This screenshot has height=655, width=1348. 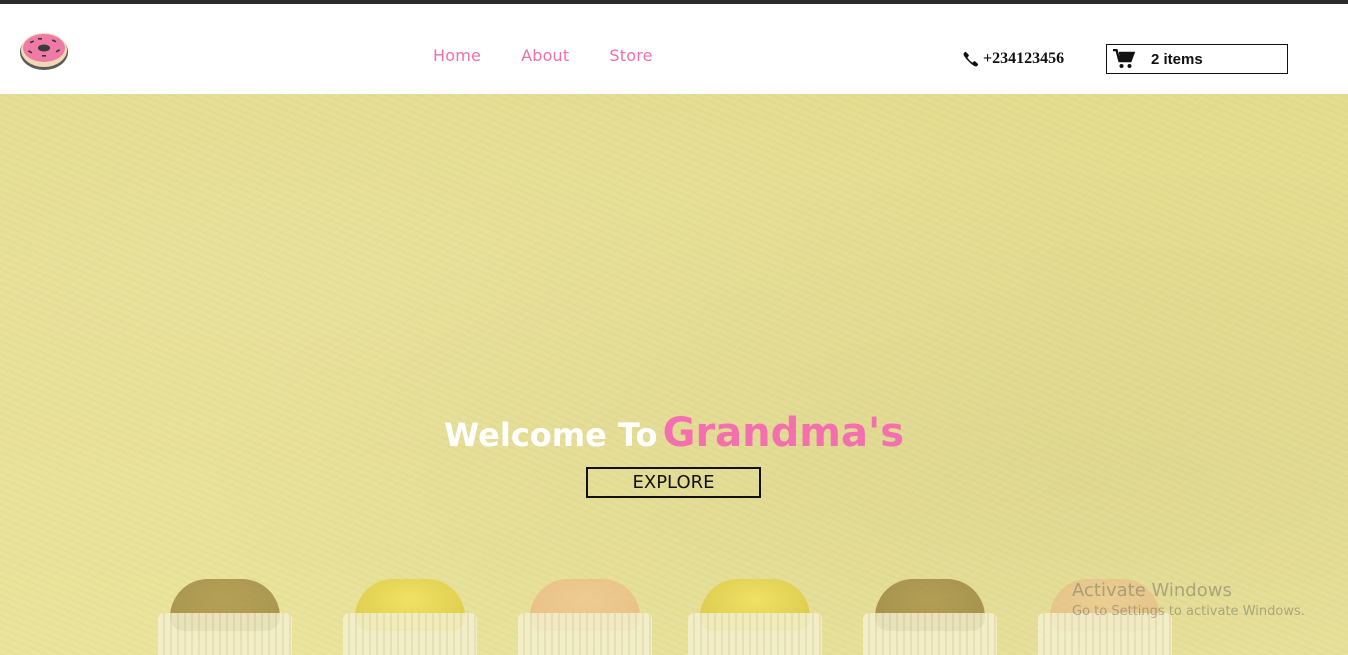 I want to click on main-nav: Home About Store, so click(x=543, y=55).